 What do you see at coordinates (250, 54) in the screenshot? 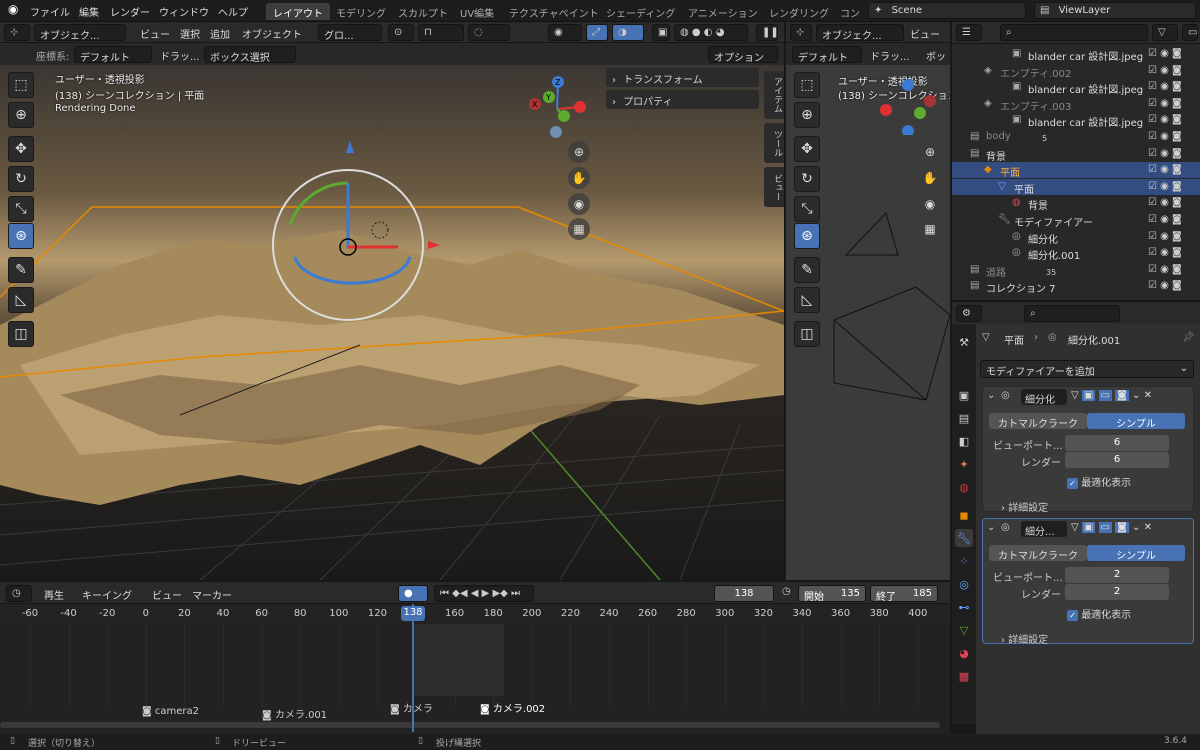
I see `select-mode: ボックス選択` at bounding box center [250, 54].